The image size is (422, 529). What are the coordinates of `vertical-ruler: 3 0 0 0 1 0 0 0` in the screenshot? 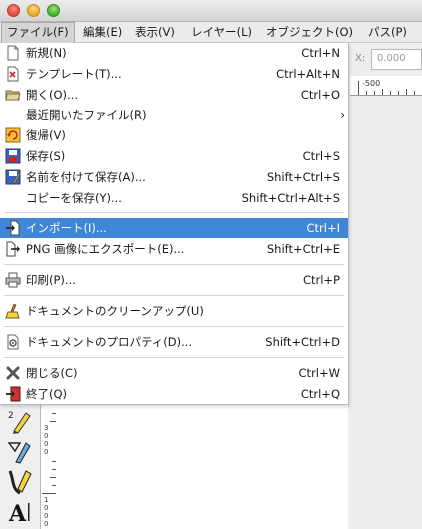 It's located at (48, 467).